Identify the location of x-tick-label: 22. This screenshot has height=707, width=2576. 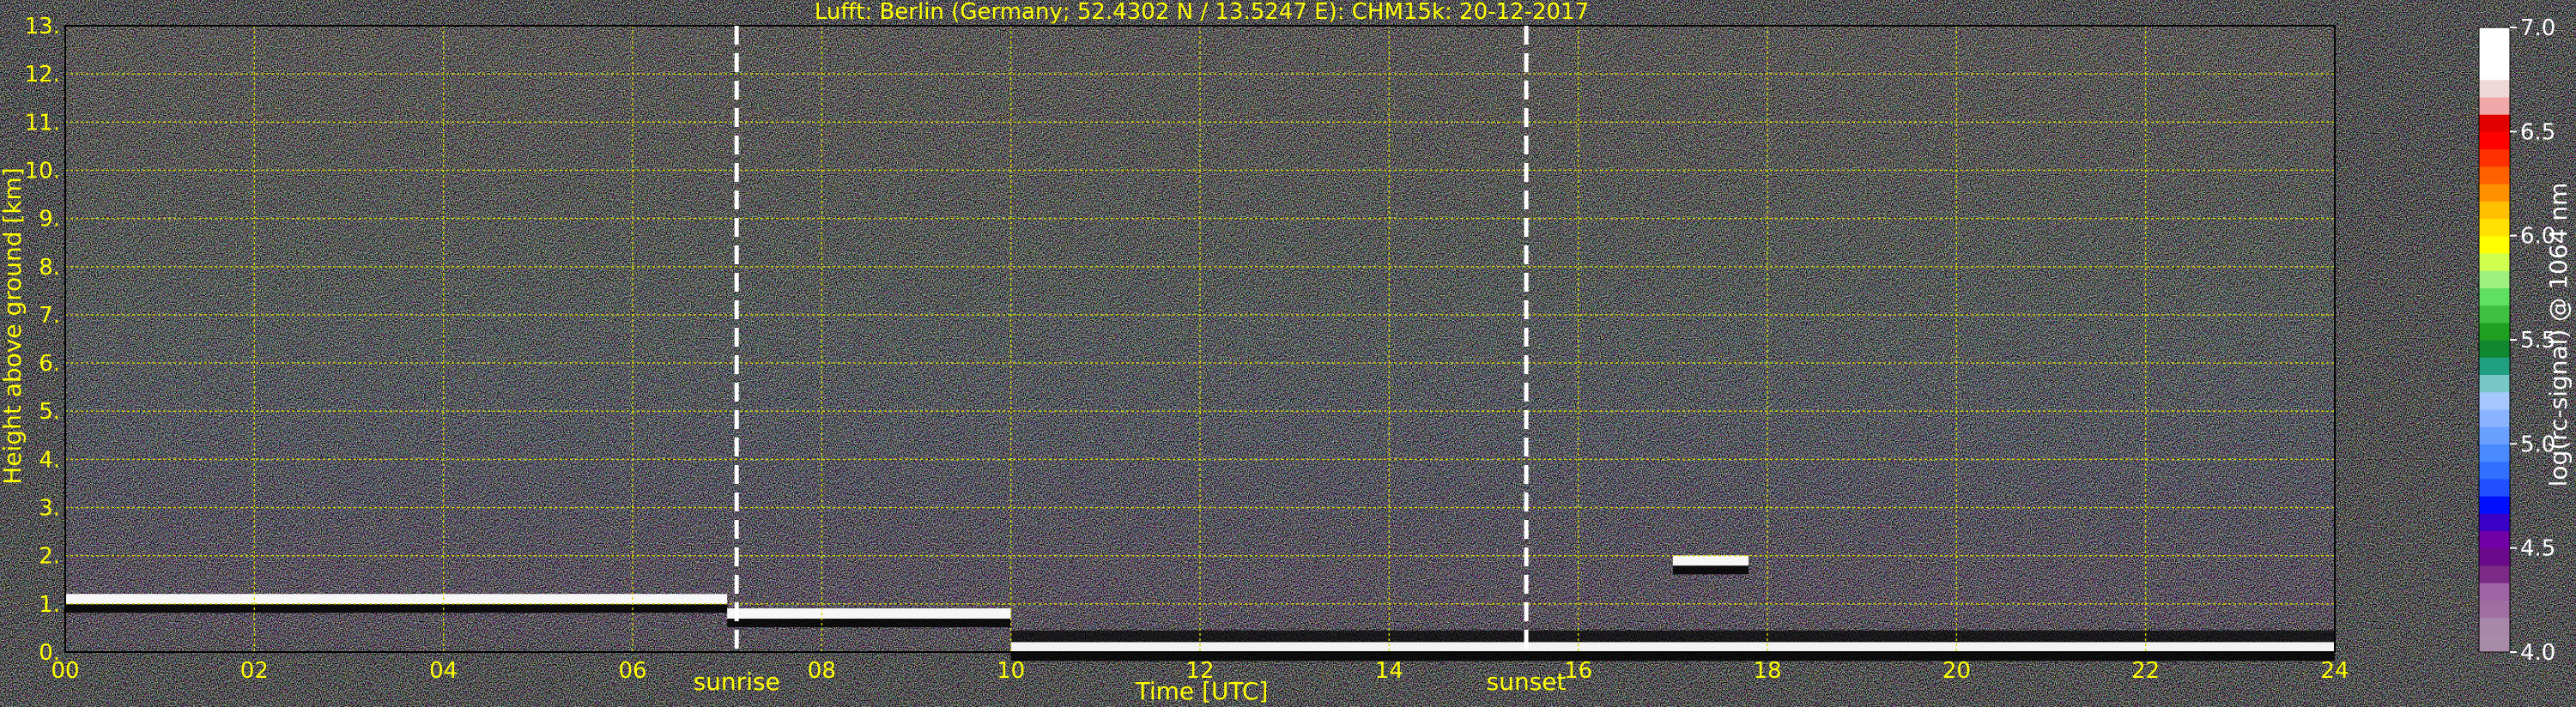
(2145, 671).